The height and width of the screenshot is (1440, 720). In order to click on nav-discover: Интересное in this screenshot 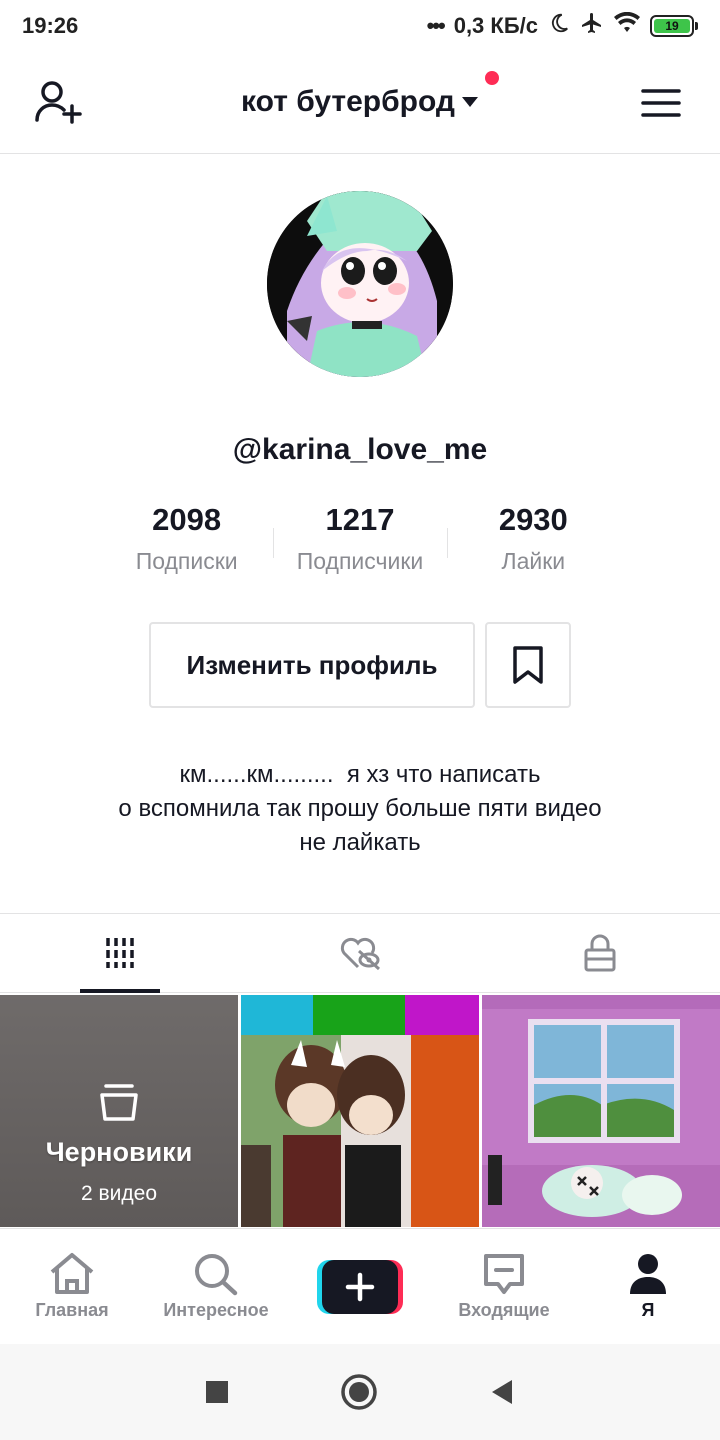, I will do `click(216, 1286)`.